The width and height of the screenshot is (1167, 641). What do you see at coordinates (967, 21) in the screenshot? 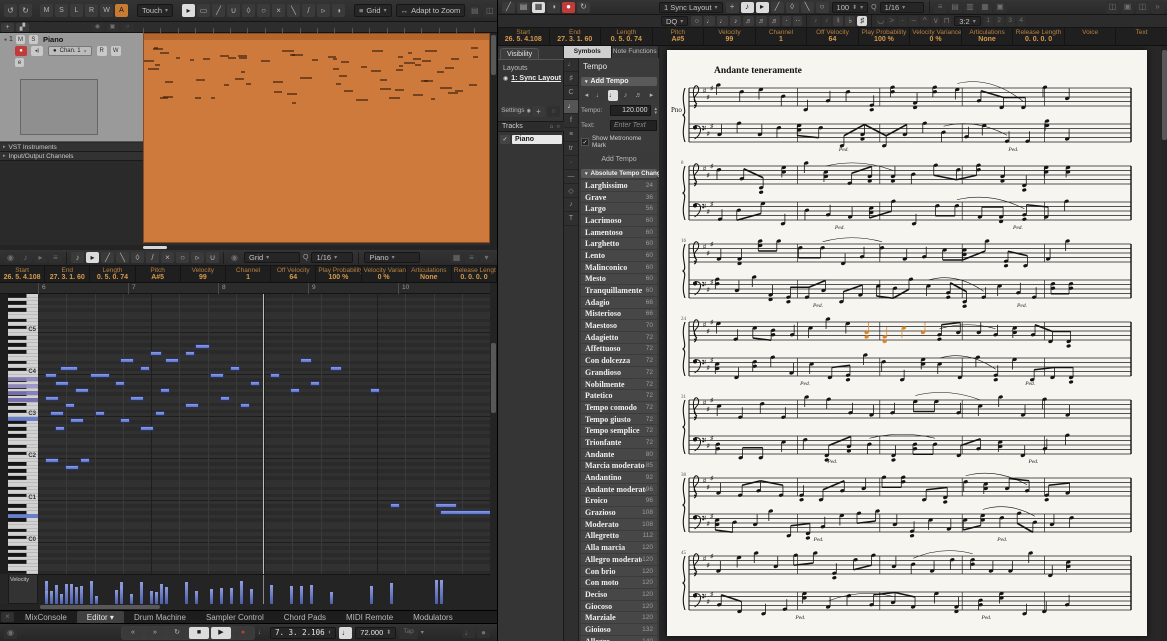
I see `tuplet-select: 3:2 ▾` at bounding box center [967, 21].